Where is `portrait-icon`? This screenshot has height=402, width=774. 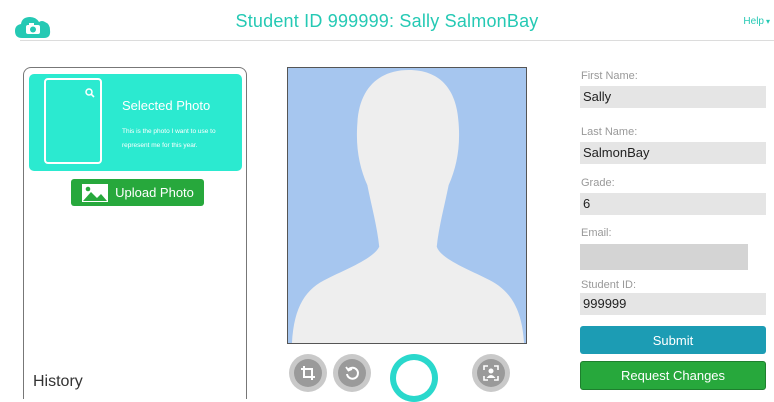 portrait-icon is located at coordinates (491, 373).